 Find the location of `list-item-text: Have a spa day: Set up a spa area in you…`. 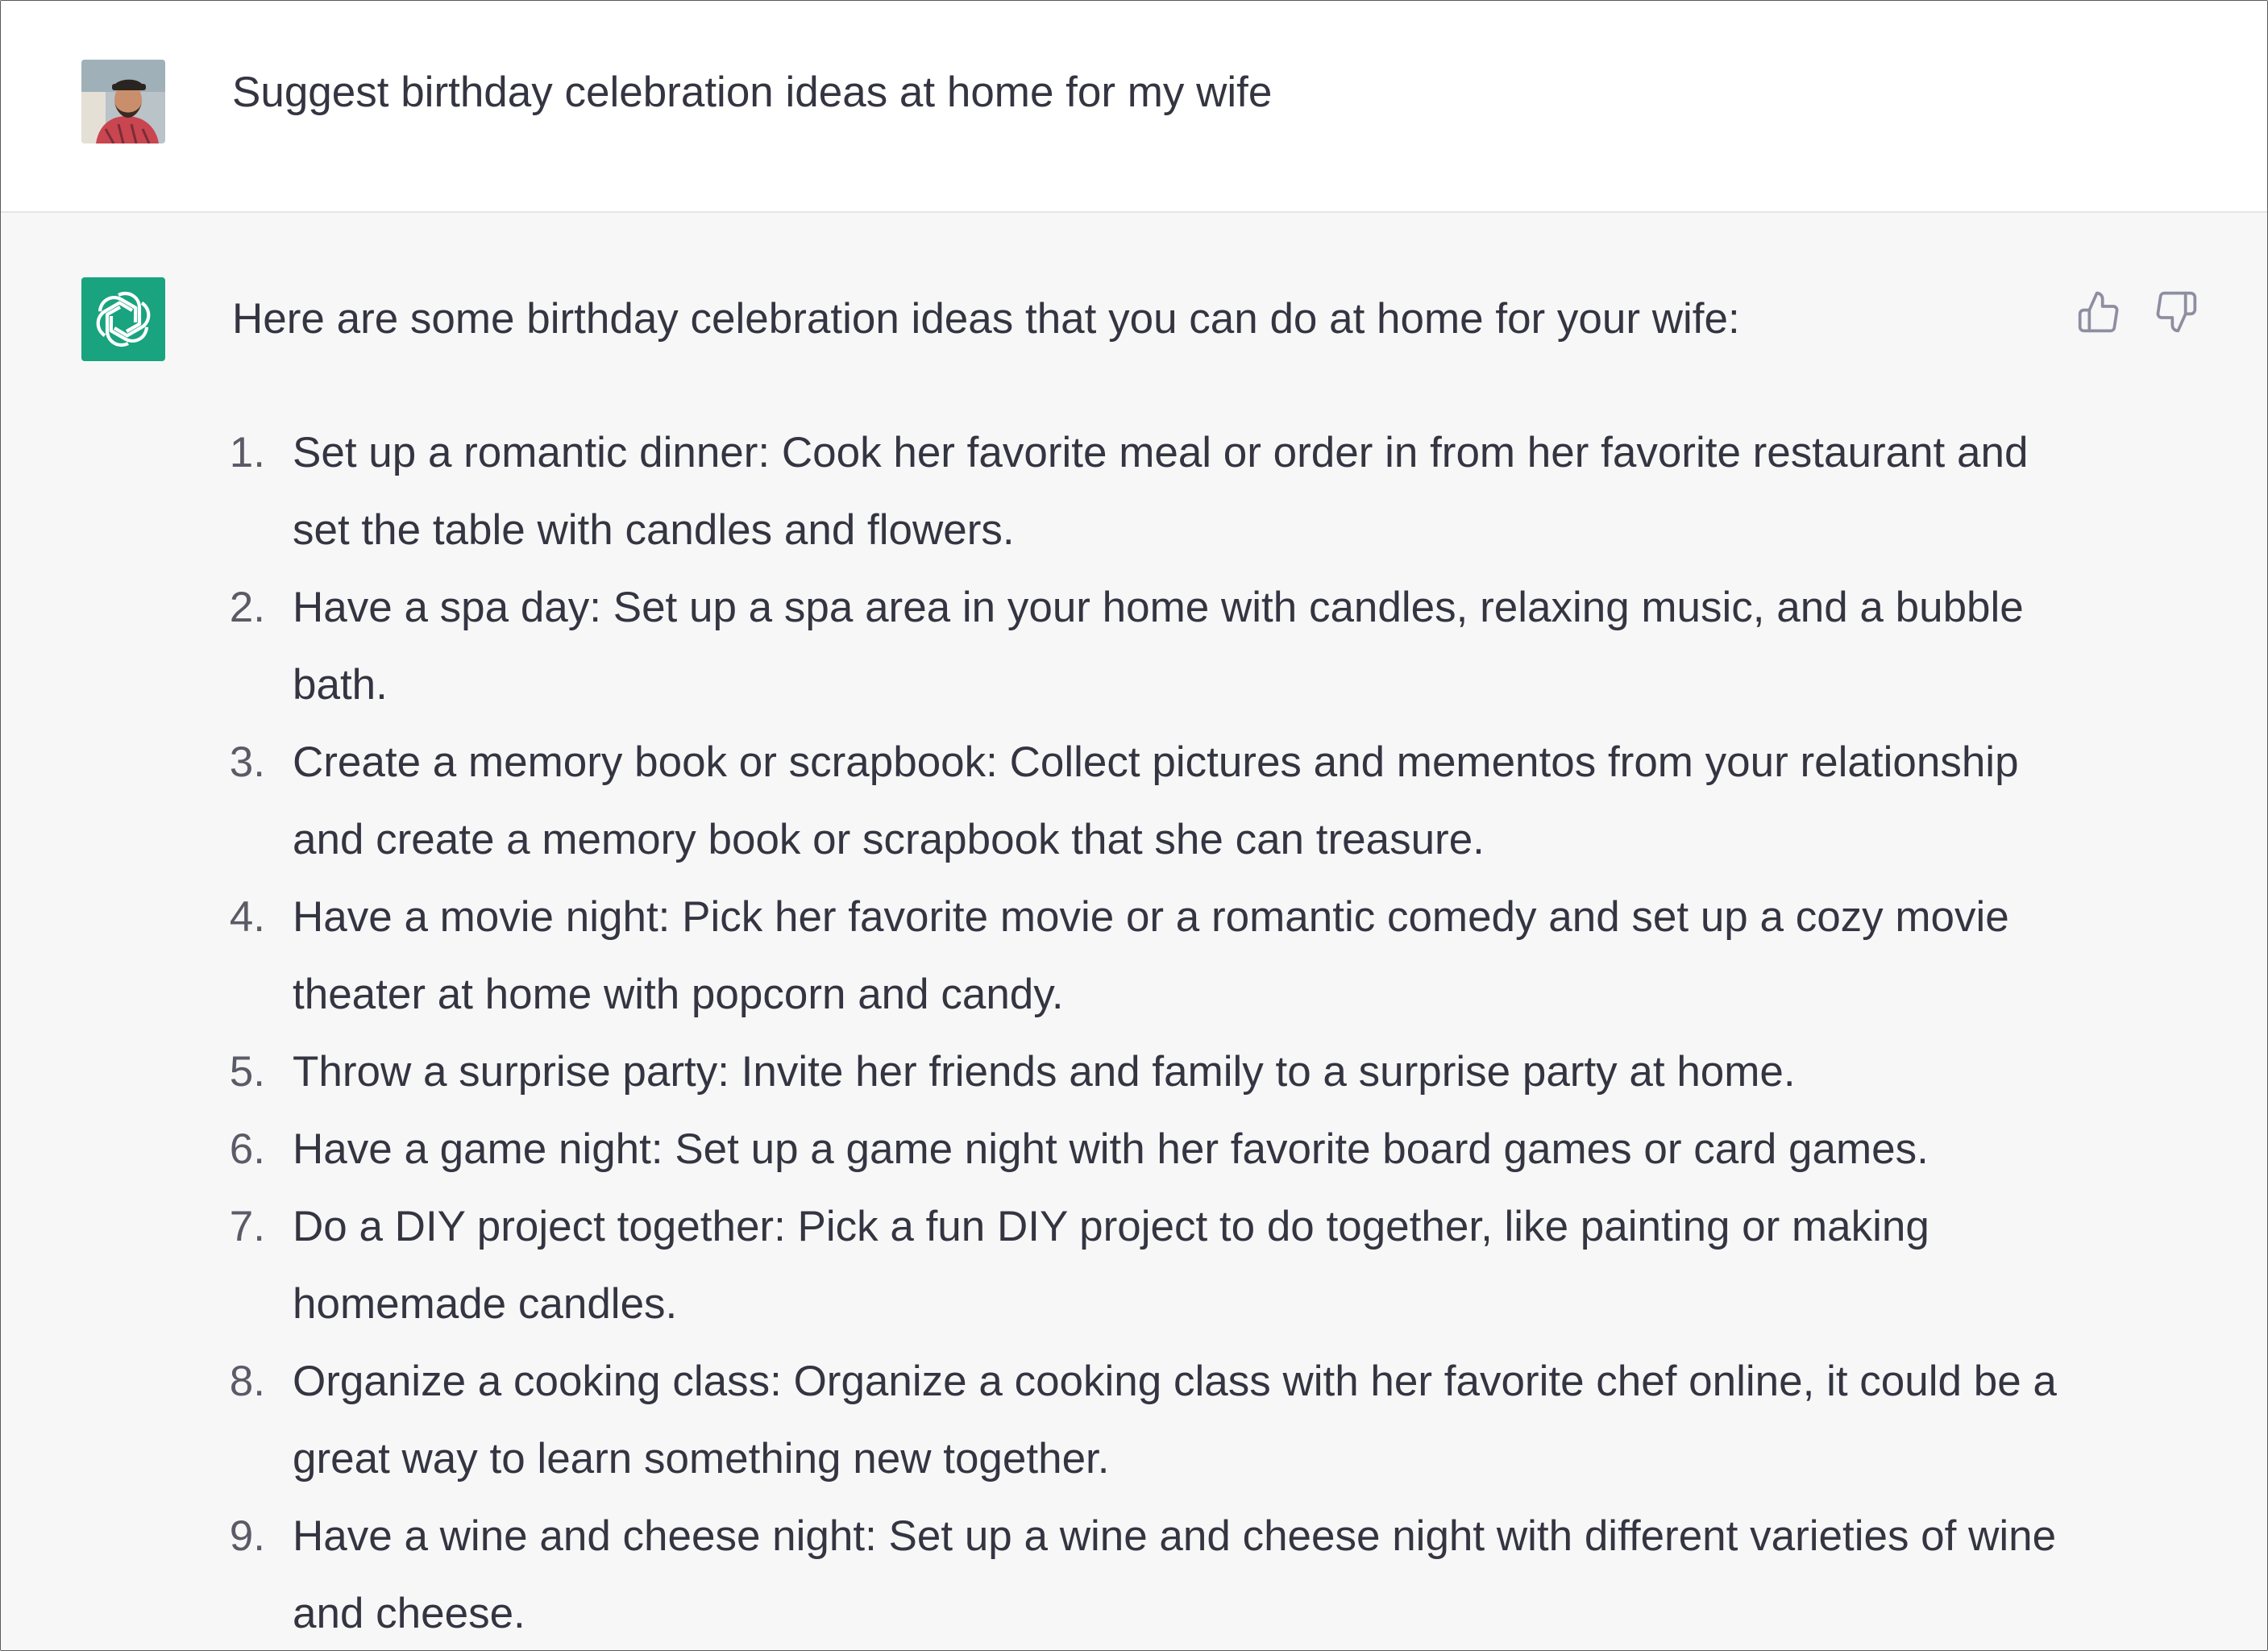

list-item-text: Have a spa day: Set up a spa area in you… is located at coordinates (1158, 646).